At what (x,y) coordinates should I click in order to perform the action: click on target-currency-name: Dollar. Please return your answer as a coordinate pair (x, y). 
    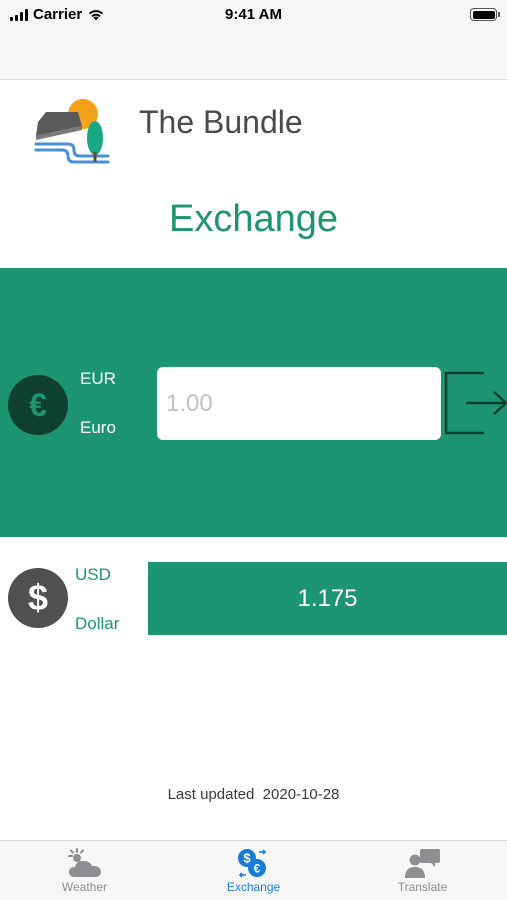
    Looking at the image, I should click on (97, 623).